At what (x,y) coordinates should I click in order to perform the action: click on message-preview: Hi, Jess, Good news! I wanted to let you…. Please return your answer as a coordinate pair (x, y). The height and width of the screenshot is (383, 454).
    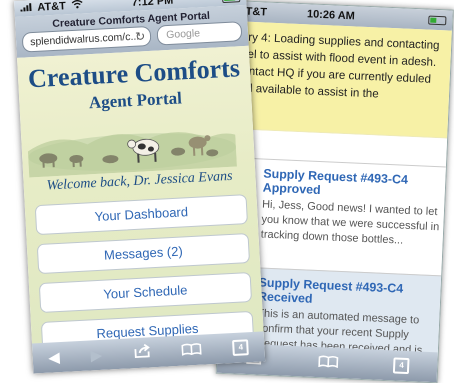
    Looking at the image, I should click on (350, 222).